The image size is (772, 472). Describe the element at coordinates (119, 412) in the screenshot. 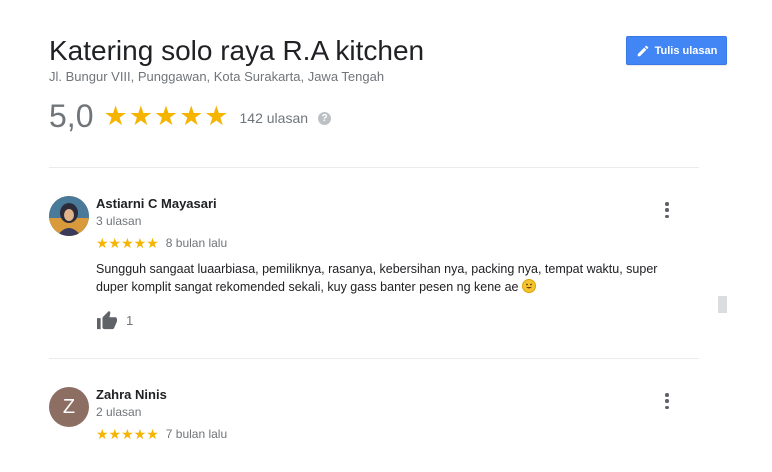

I see `reviewer-review-count: 2 ulasan` at that location.